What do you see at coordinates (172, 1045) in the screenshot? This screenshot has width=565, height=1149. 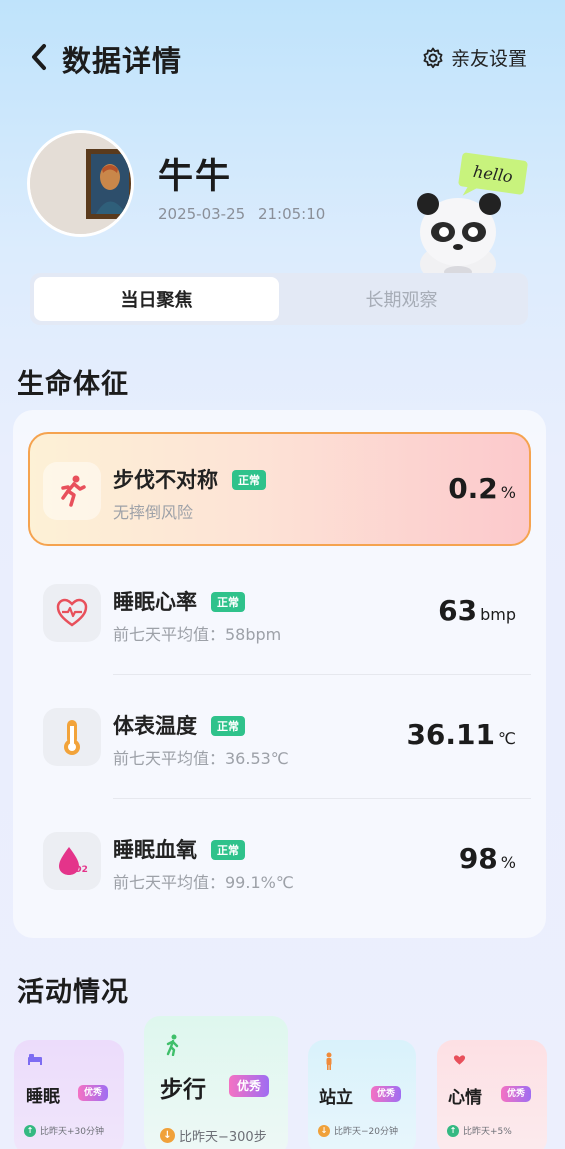 I see `walking-icon` at bounding box center [172, 1045].